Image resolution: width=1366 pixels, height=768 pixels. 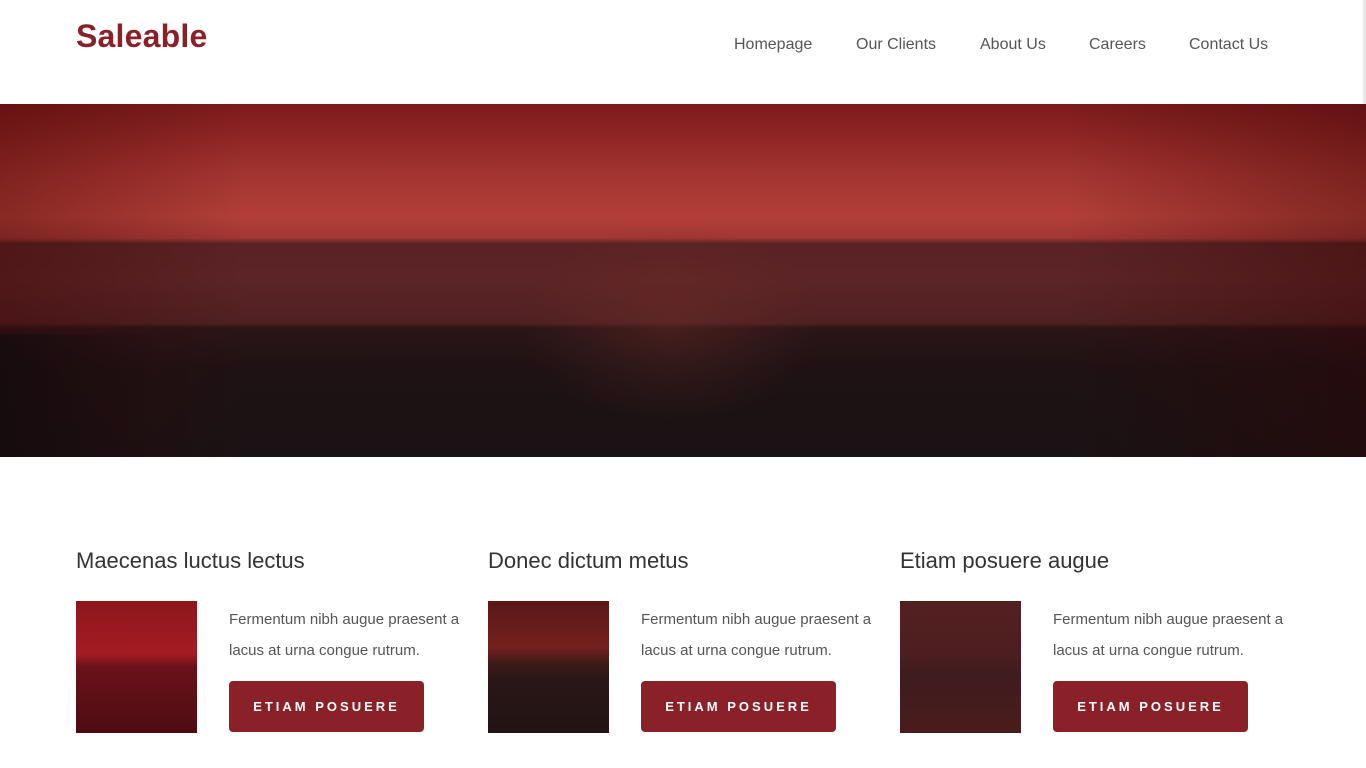 I want to click on nav-contact-us: Contact Us, so click(x=1228, y=45).